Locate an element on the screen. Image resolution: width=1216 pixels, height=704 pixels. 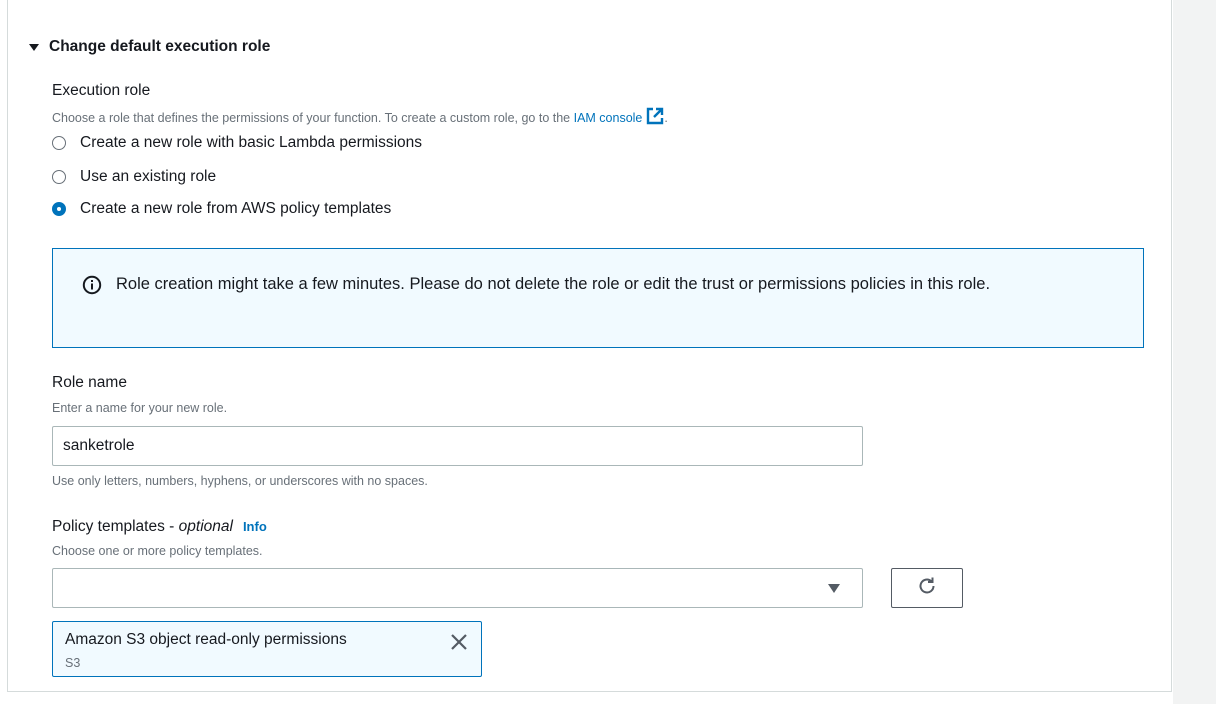
radio-label: Use an existing role is located at coordinates (148, 176).